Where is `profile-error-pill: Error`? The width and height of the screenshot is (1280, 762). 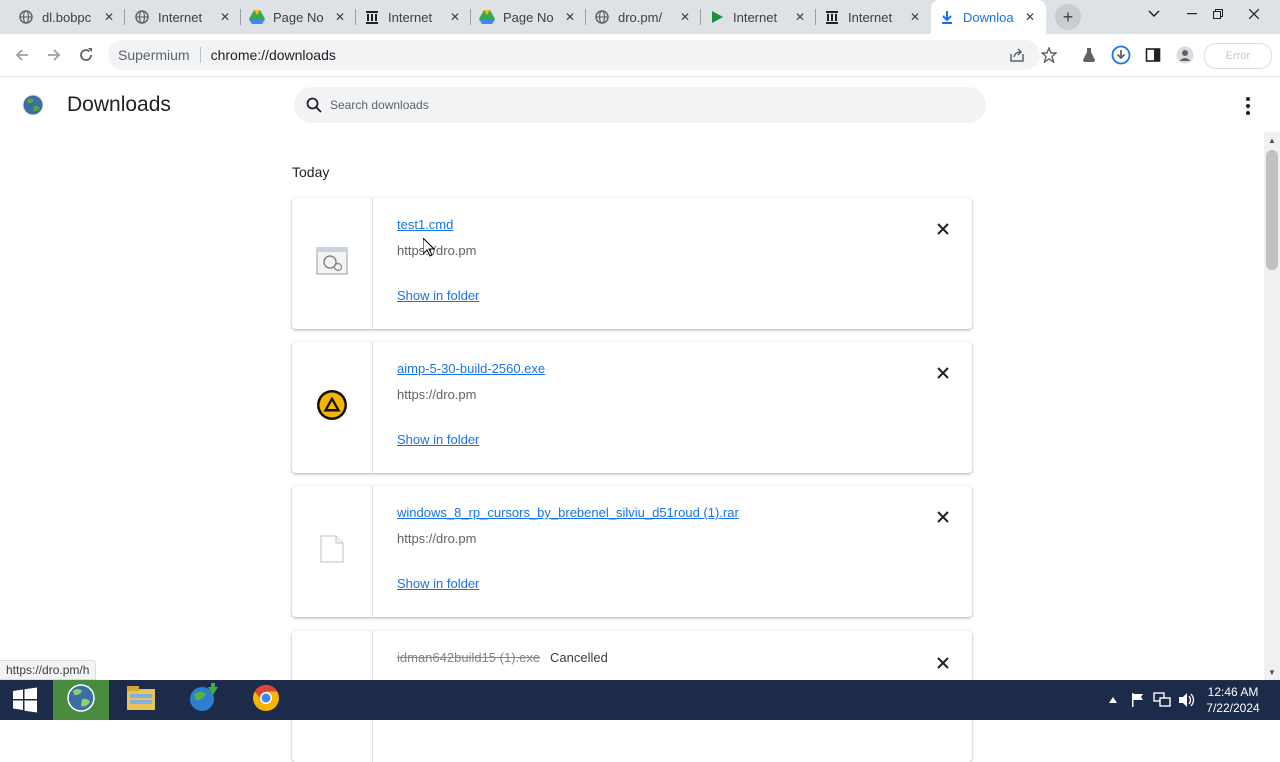 profile-error-pill: Error is located at coordinates (1238, 56).